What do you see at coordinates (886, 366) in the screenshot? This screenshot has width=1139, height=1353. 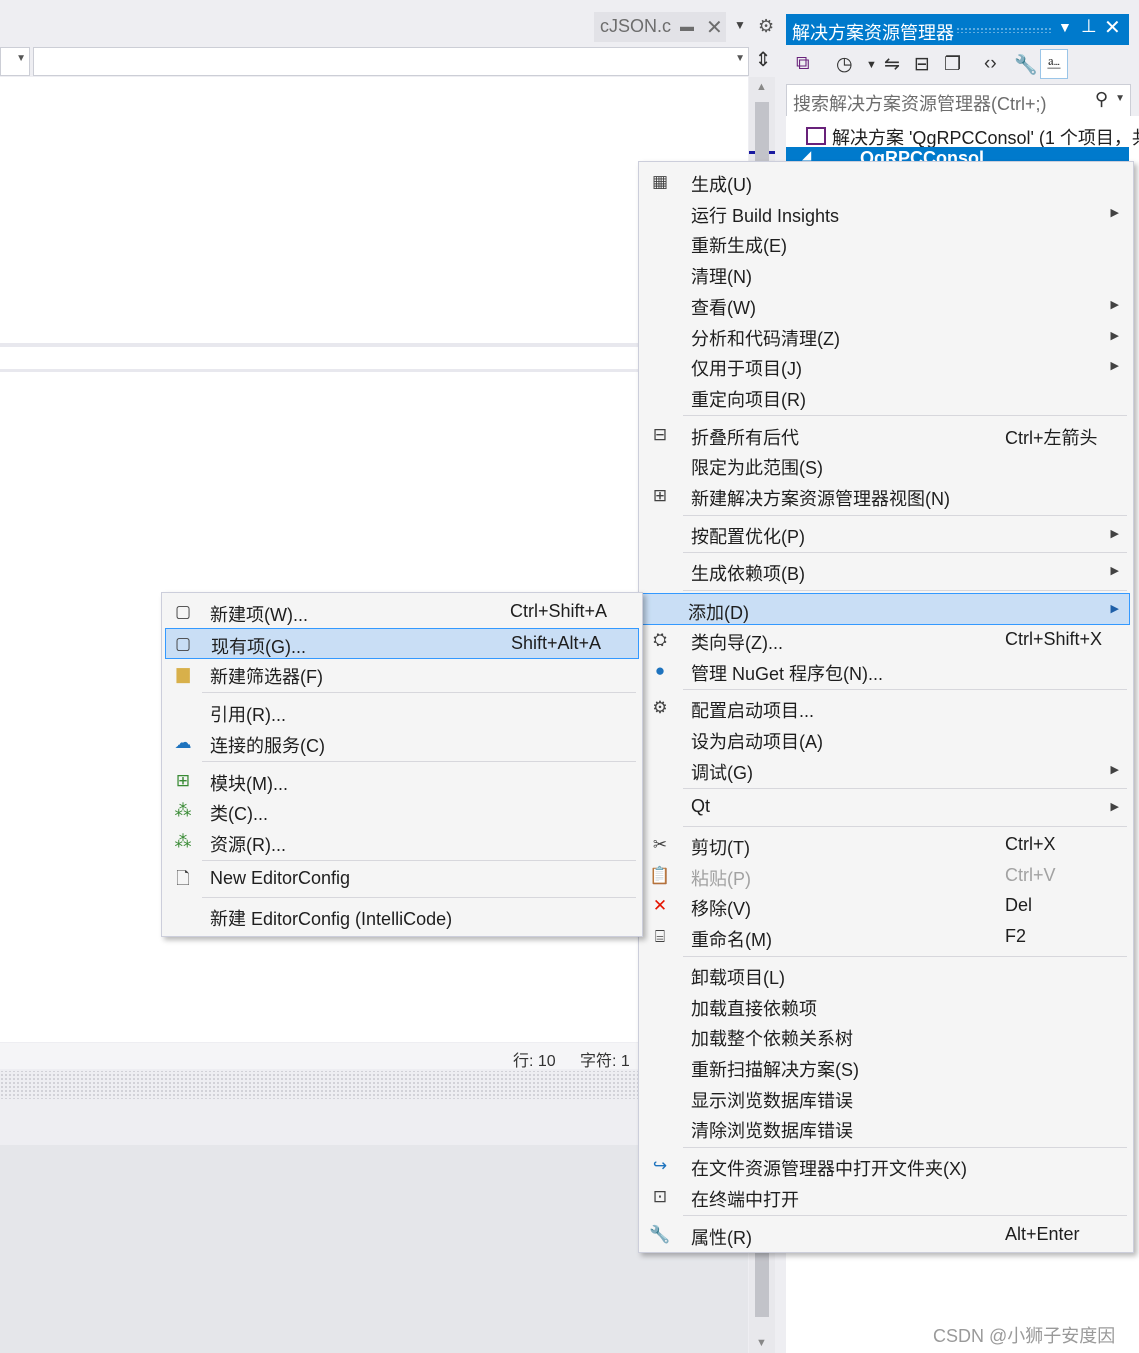 I see `menu-item-project-only: 仅用于项目(J) ▶` at bounding box center [886, 366].